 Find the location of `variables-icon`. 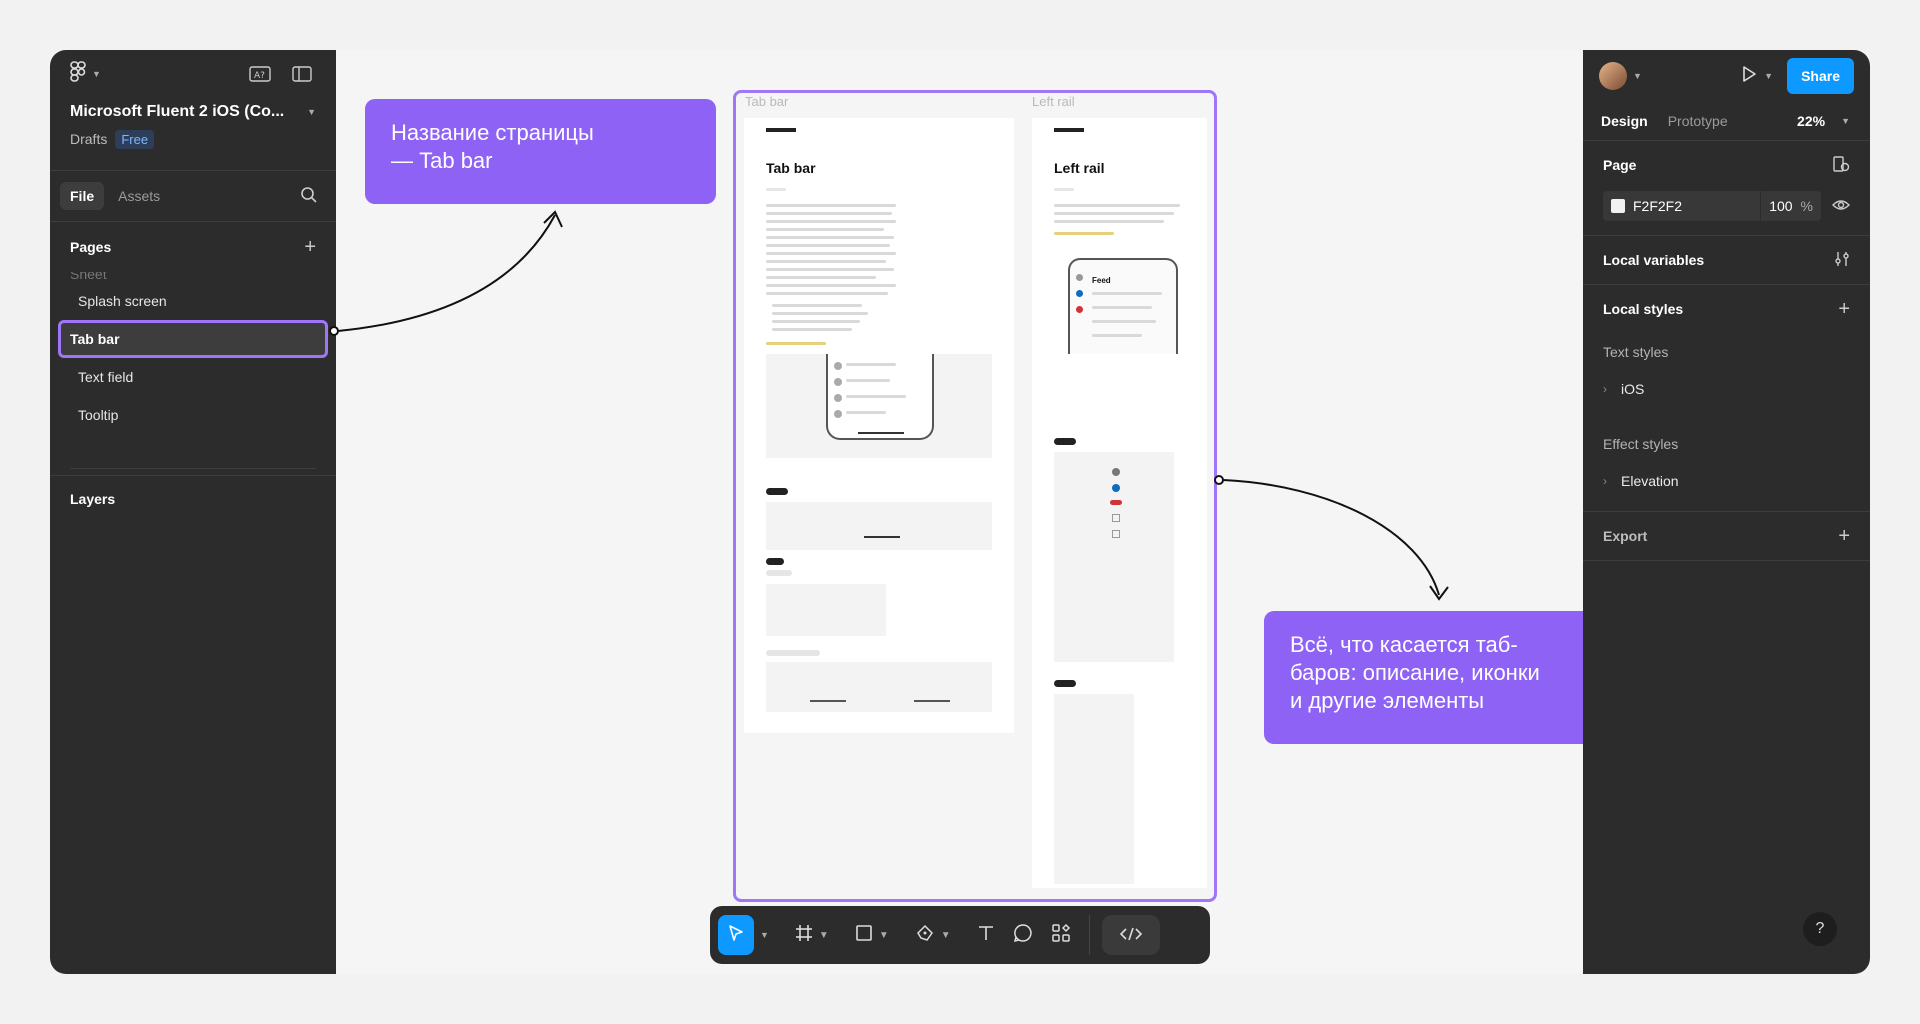

variables-icon is located at coordinates (1842, 260).